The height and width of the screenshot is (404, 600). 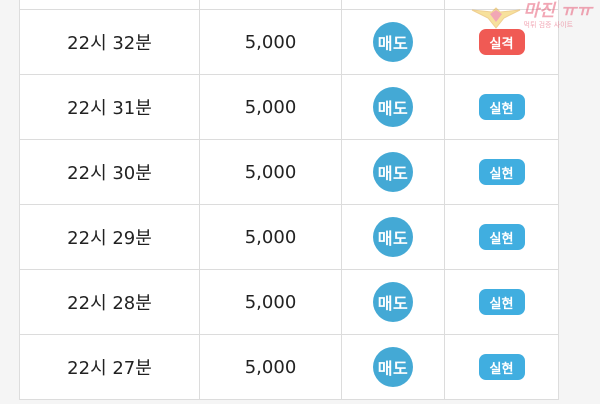 I want to click on table-row: 22시 30분 5,000 매도 실현, so click(x=289, y=172).